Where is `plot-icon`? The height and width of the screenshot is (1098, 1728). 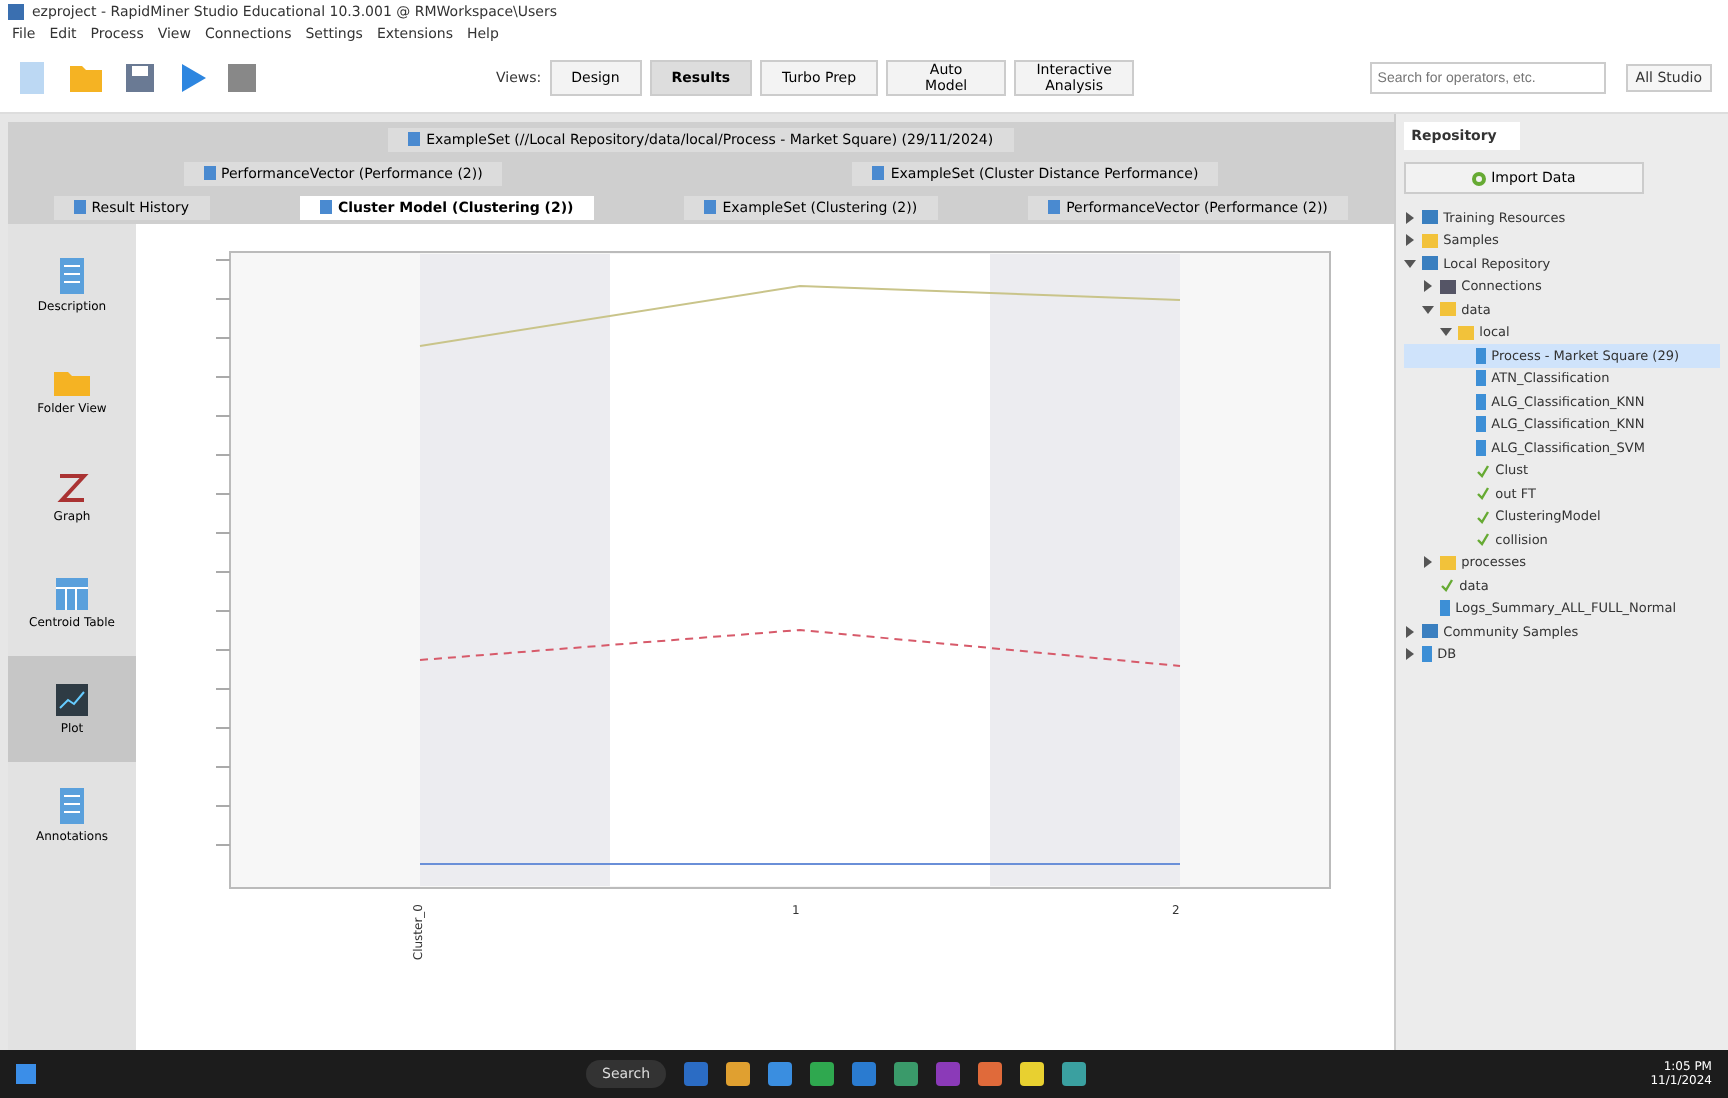
plot-icon is located at coordinates (72, 700).